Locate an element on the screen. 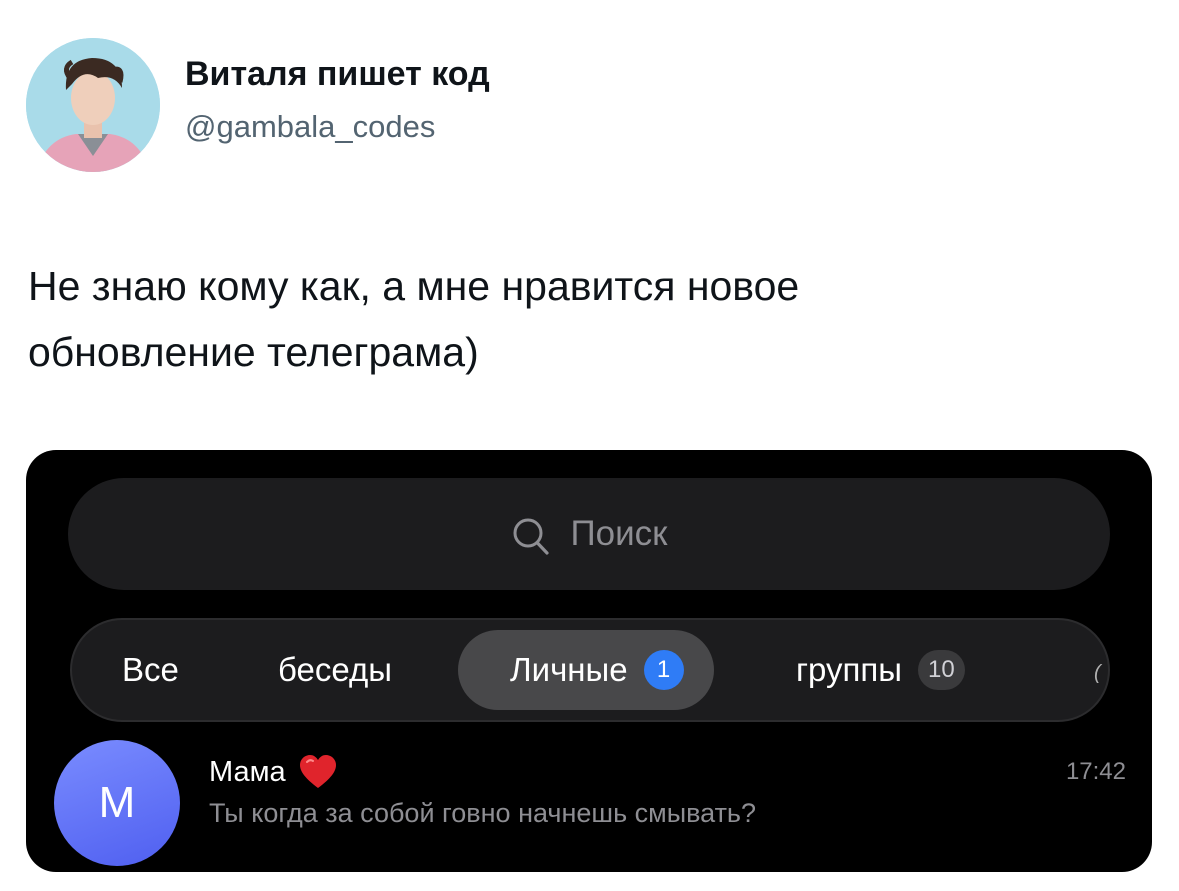 The height and width of the screenshot is (891, 1179). tab-label: Все is located at coordinates (150, 669).